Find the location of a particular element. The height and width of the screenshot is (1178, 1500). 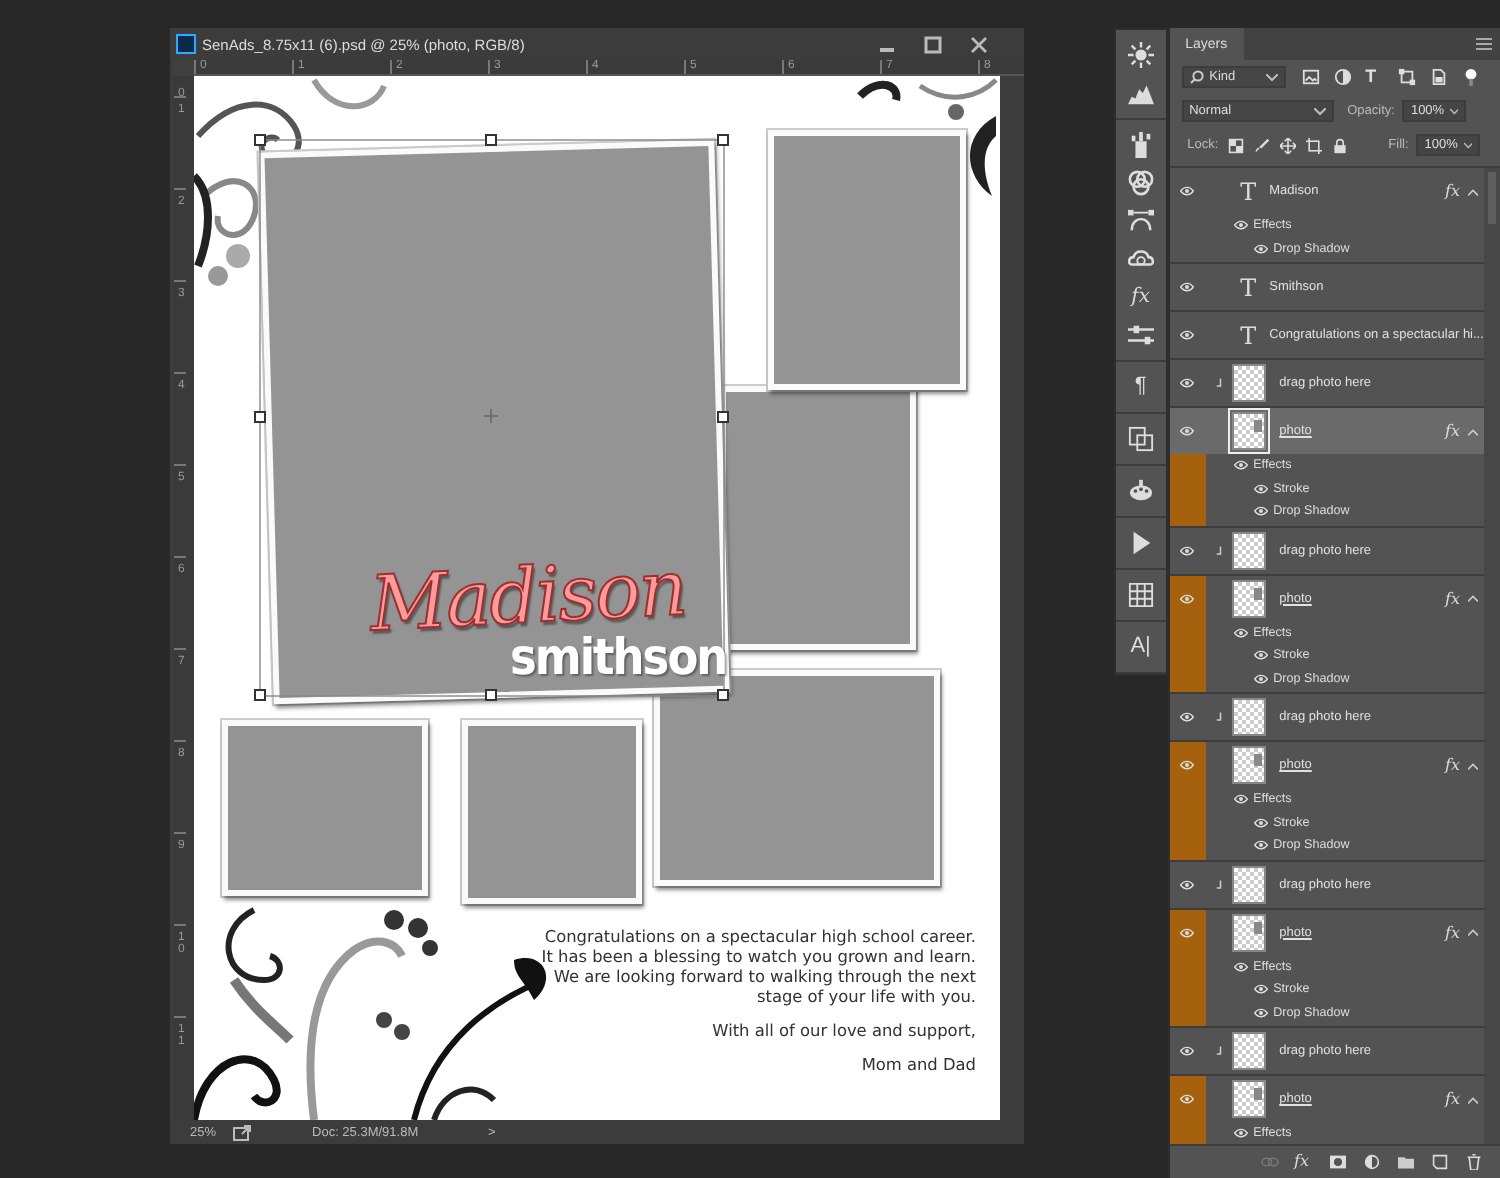

paragraph-icon: ¶ is located at coordinates (1140, 387).